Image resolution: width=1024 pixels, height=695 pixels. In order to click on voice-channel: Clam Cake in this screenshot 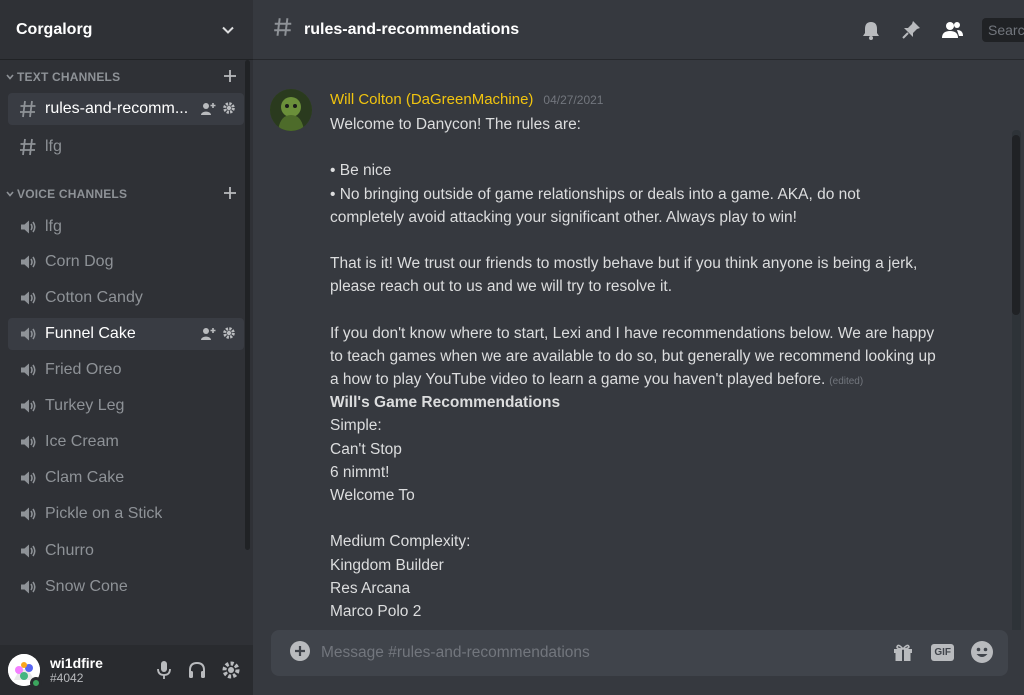, I will do `click(126, 478)`.